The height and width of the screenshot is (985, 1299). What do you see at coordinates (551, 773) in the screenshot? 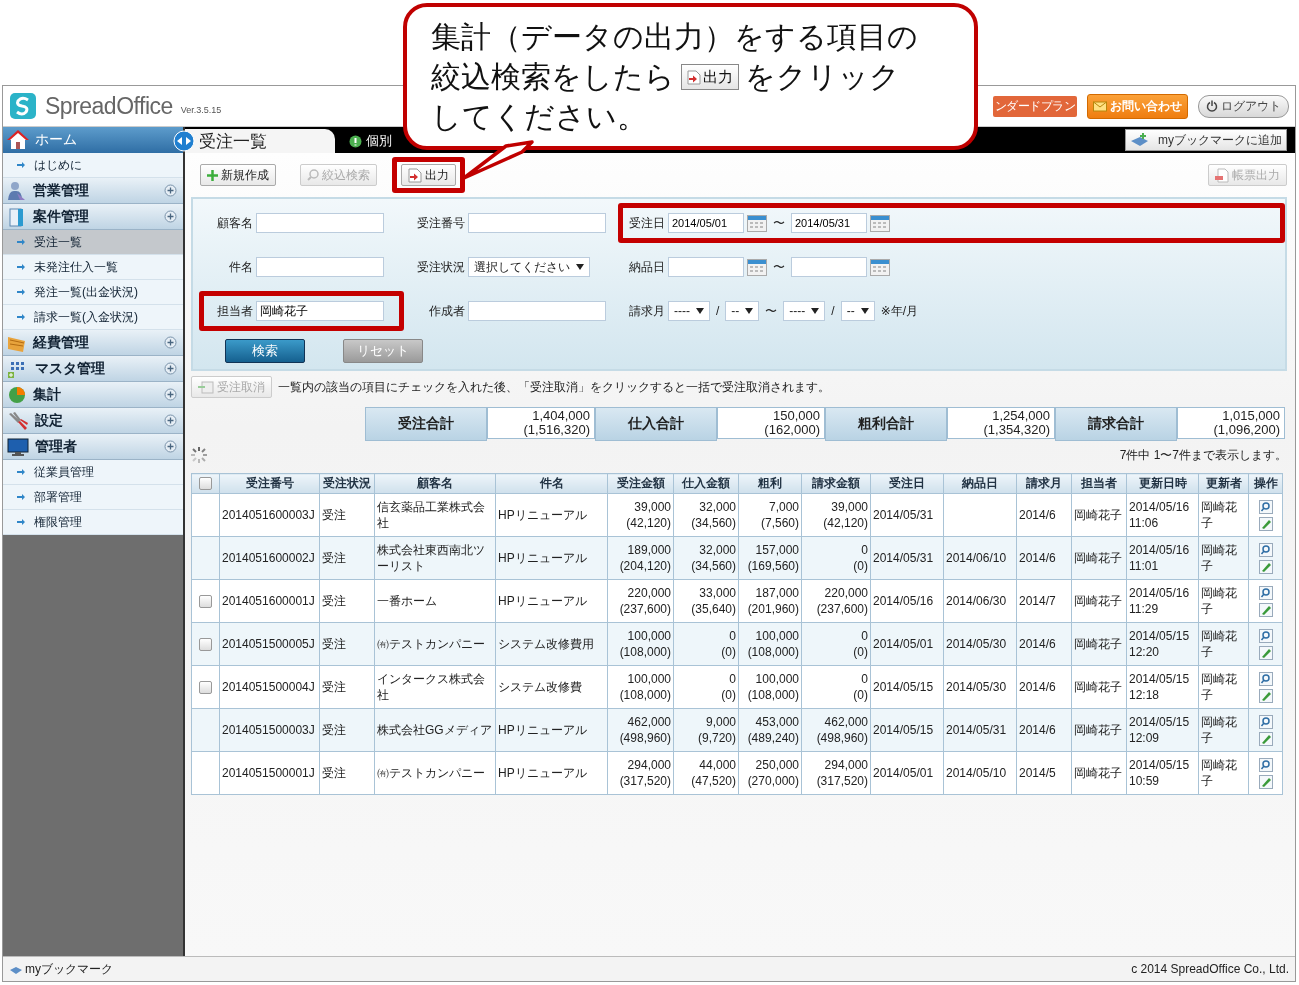
I see `table-cell: HPリニューアル` at bounding box center [551, 773].